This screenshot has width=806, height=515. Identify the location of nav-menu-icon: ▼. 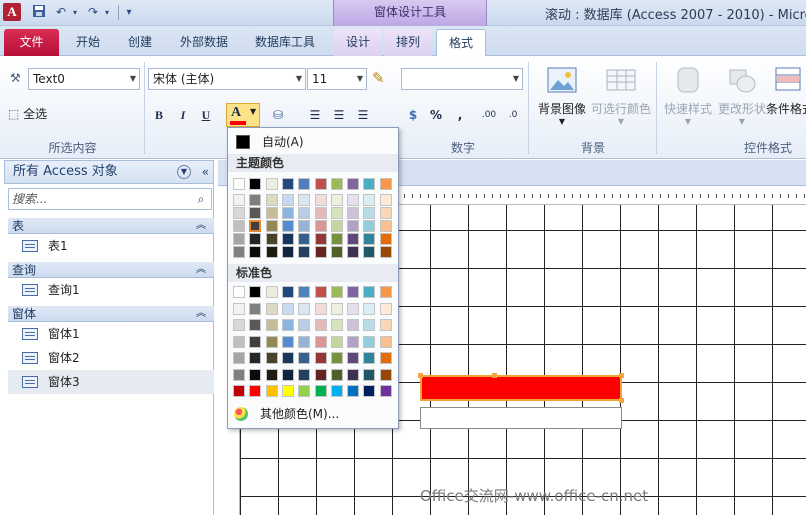
(184, 172).